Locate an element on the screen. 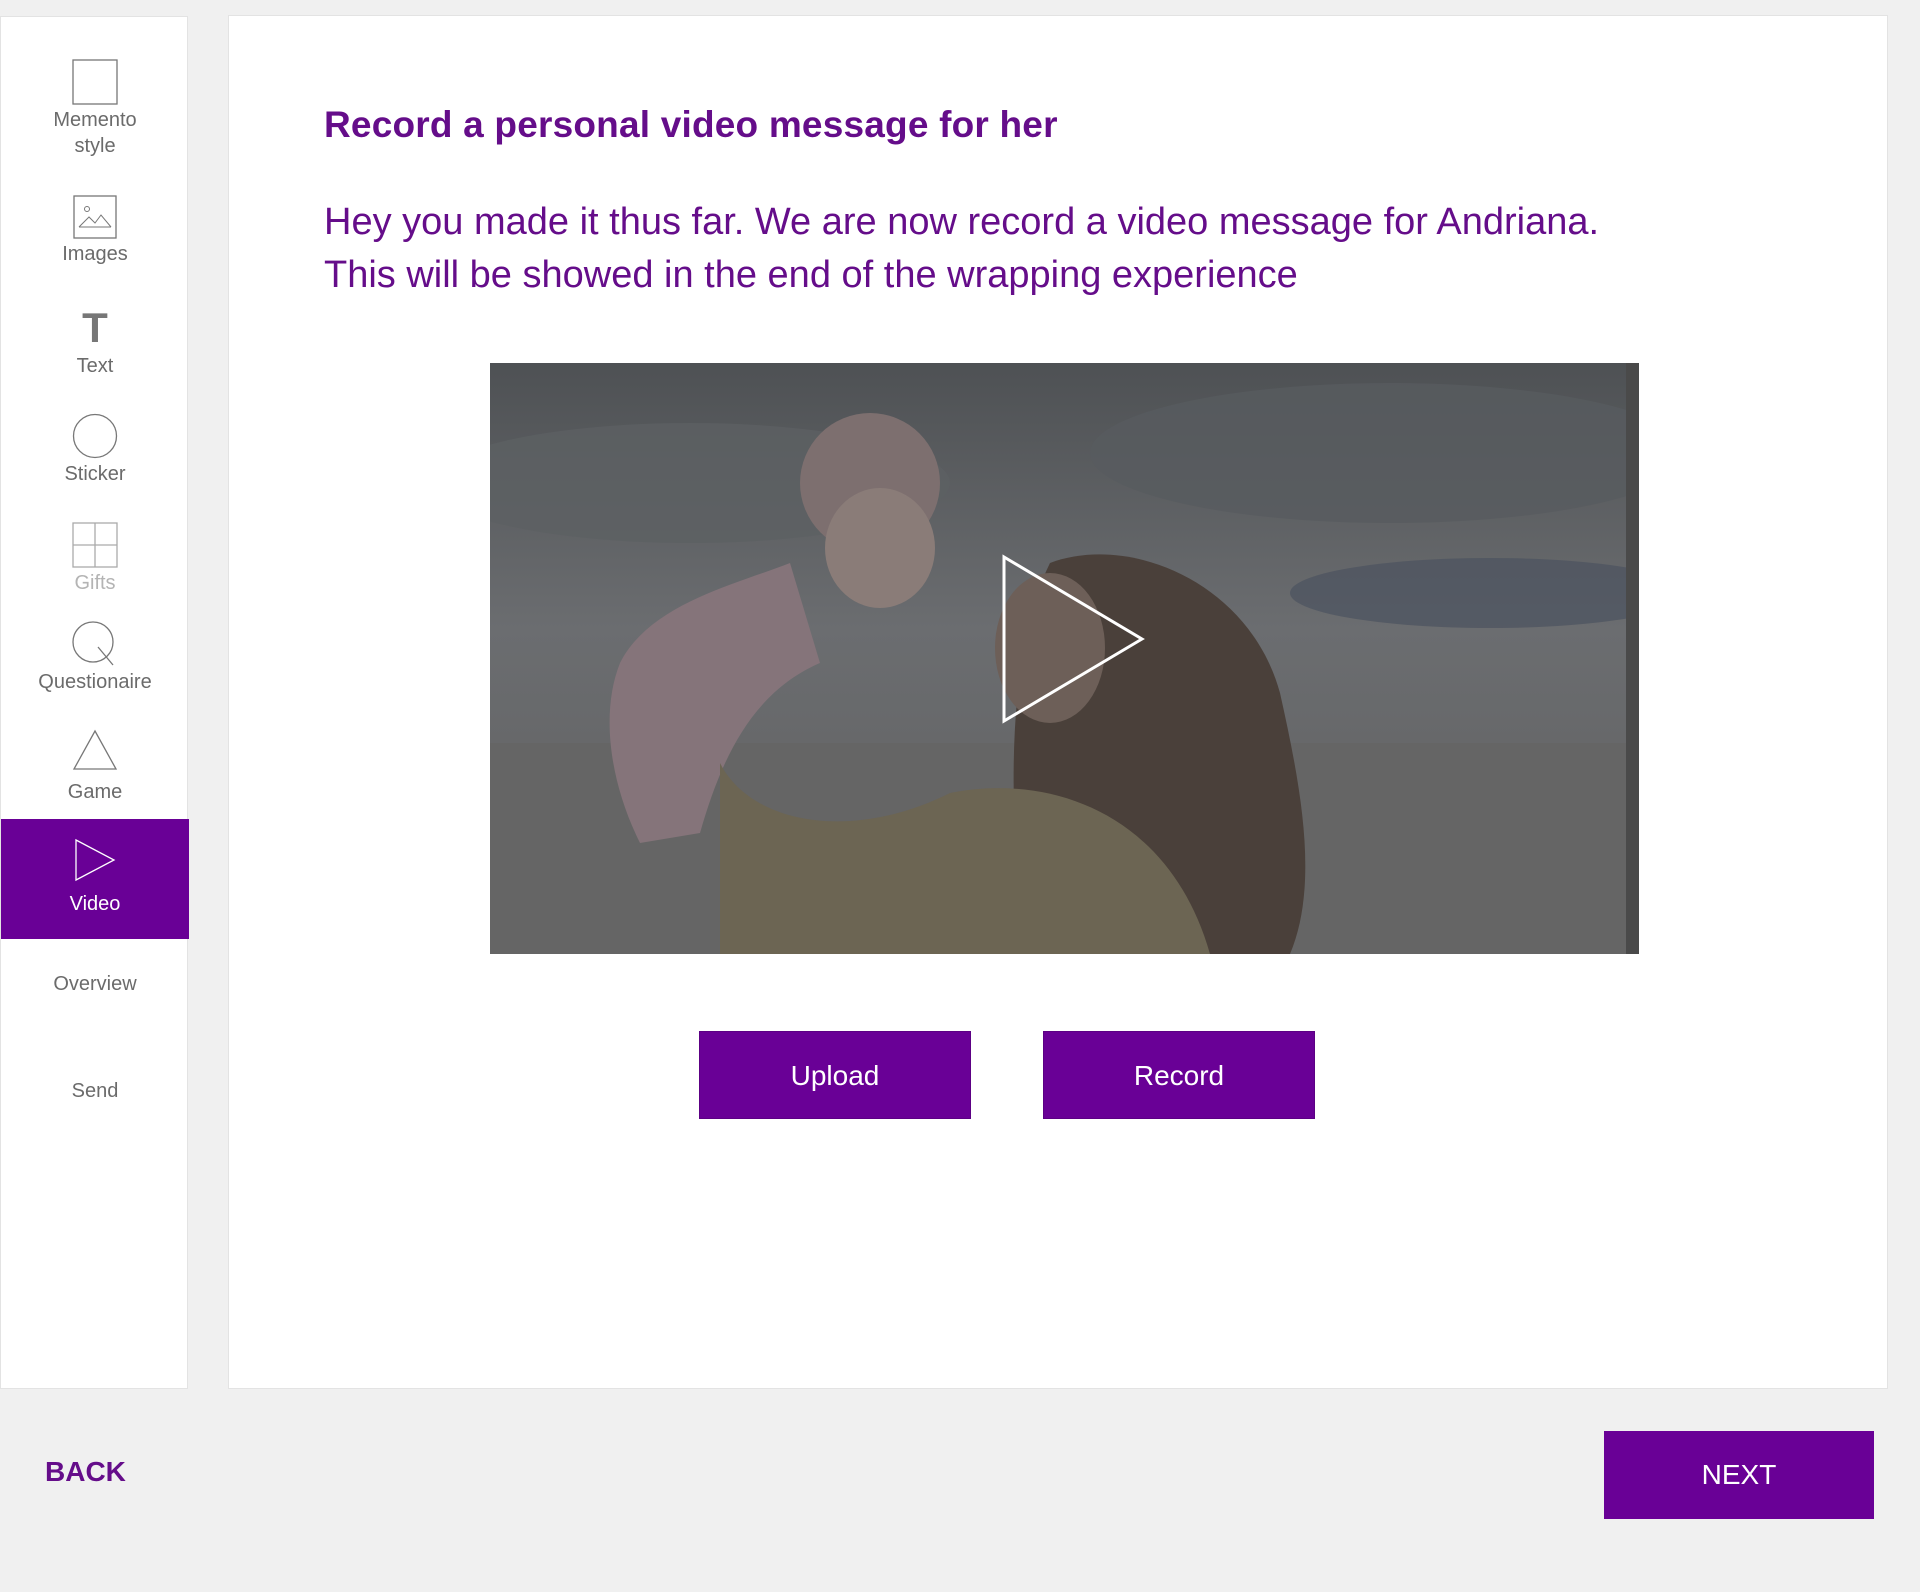 Image resolution: width=1920 pixels, height=1592 pixels. sidebar-item-text: T Text is located at coordinates (95, 350).